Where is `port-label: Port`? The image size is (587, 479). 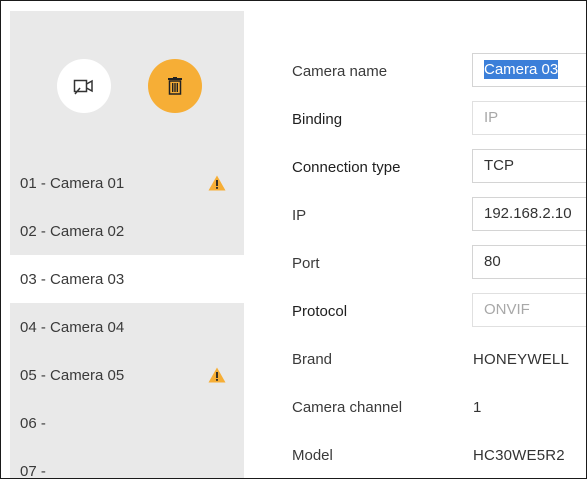
port-label: Port is located at coordinates (306, 263).